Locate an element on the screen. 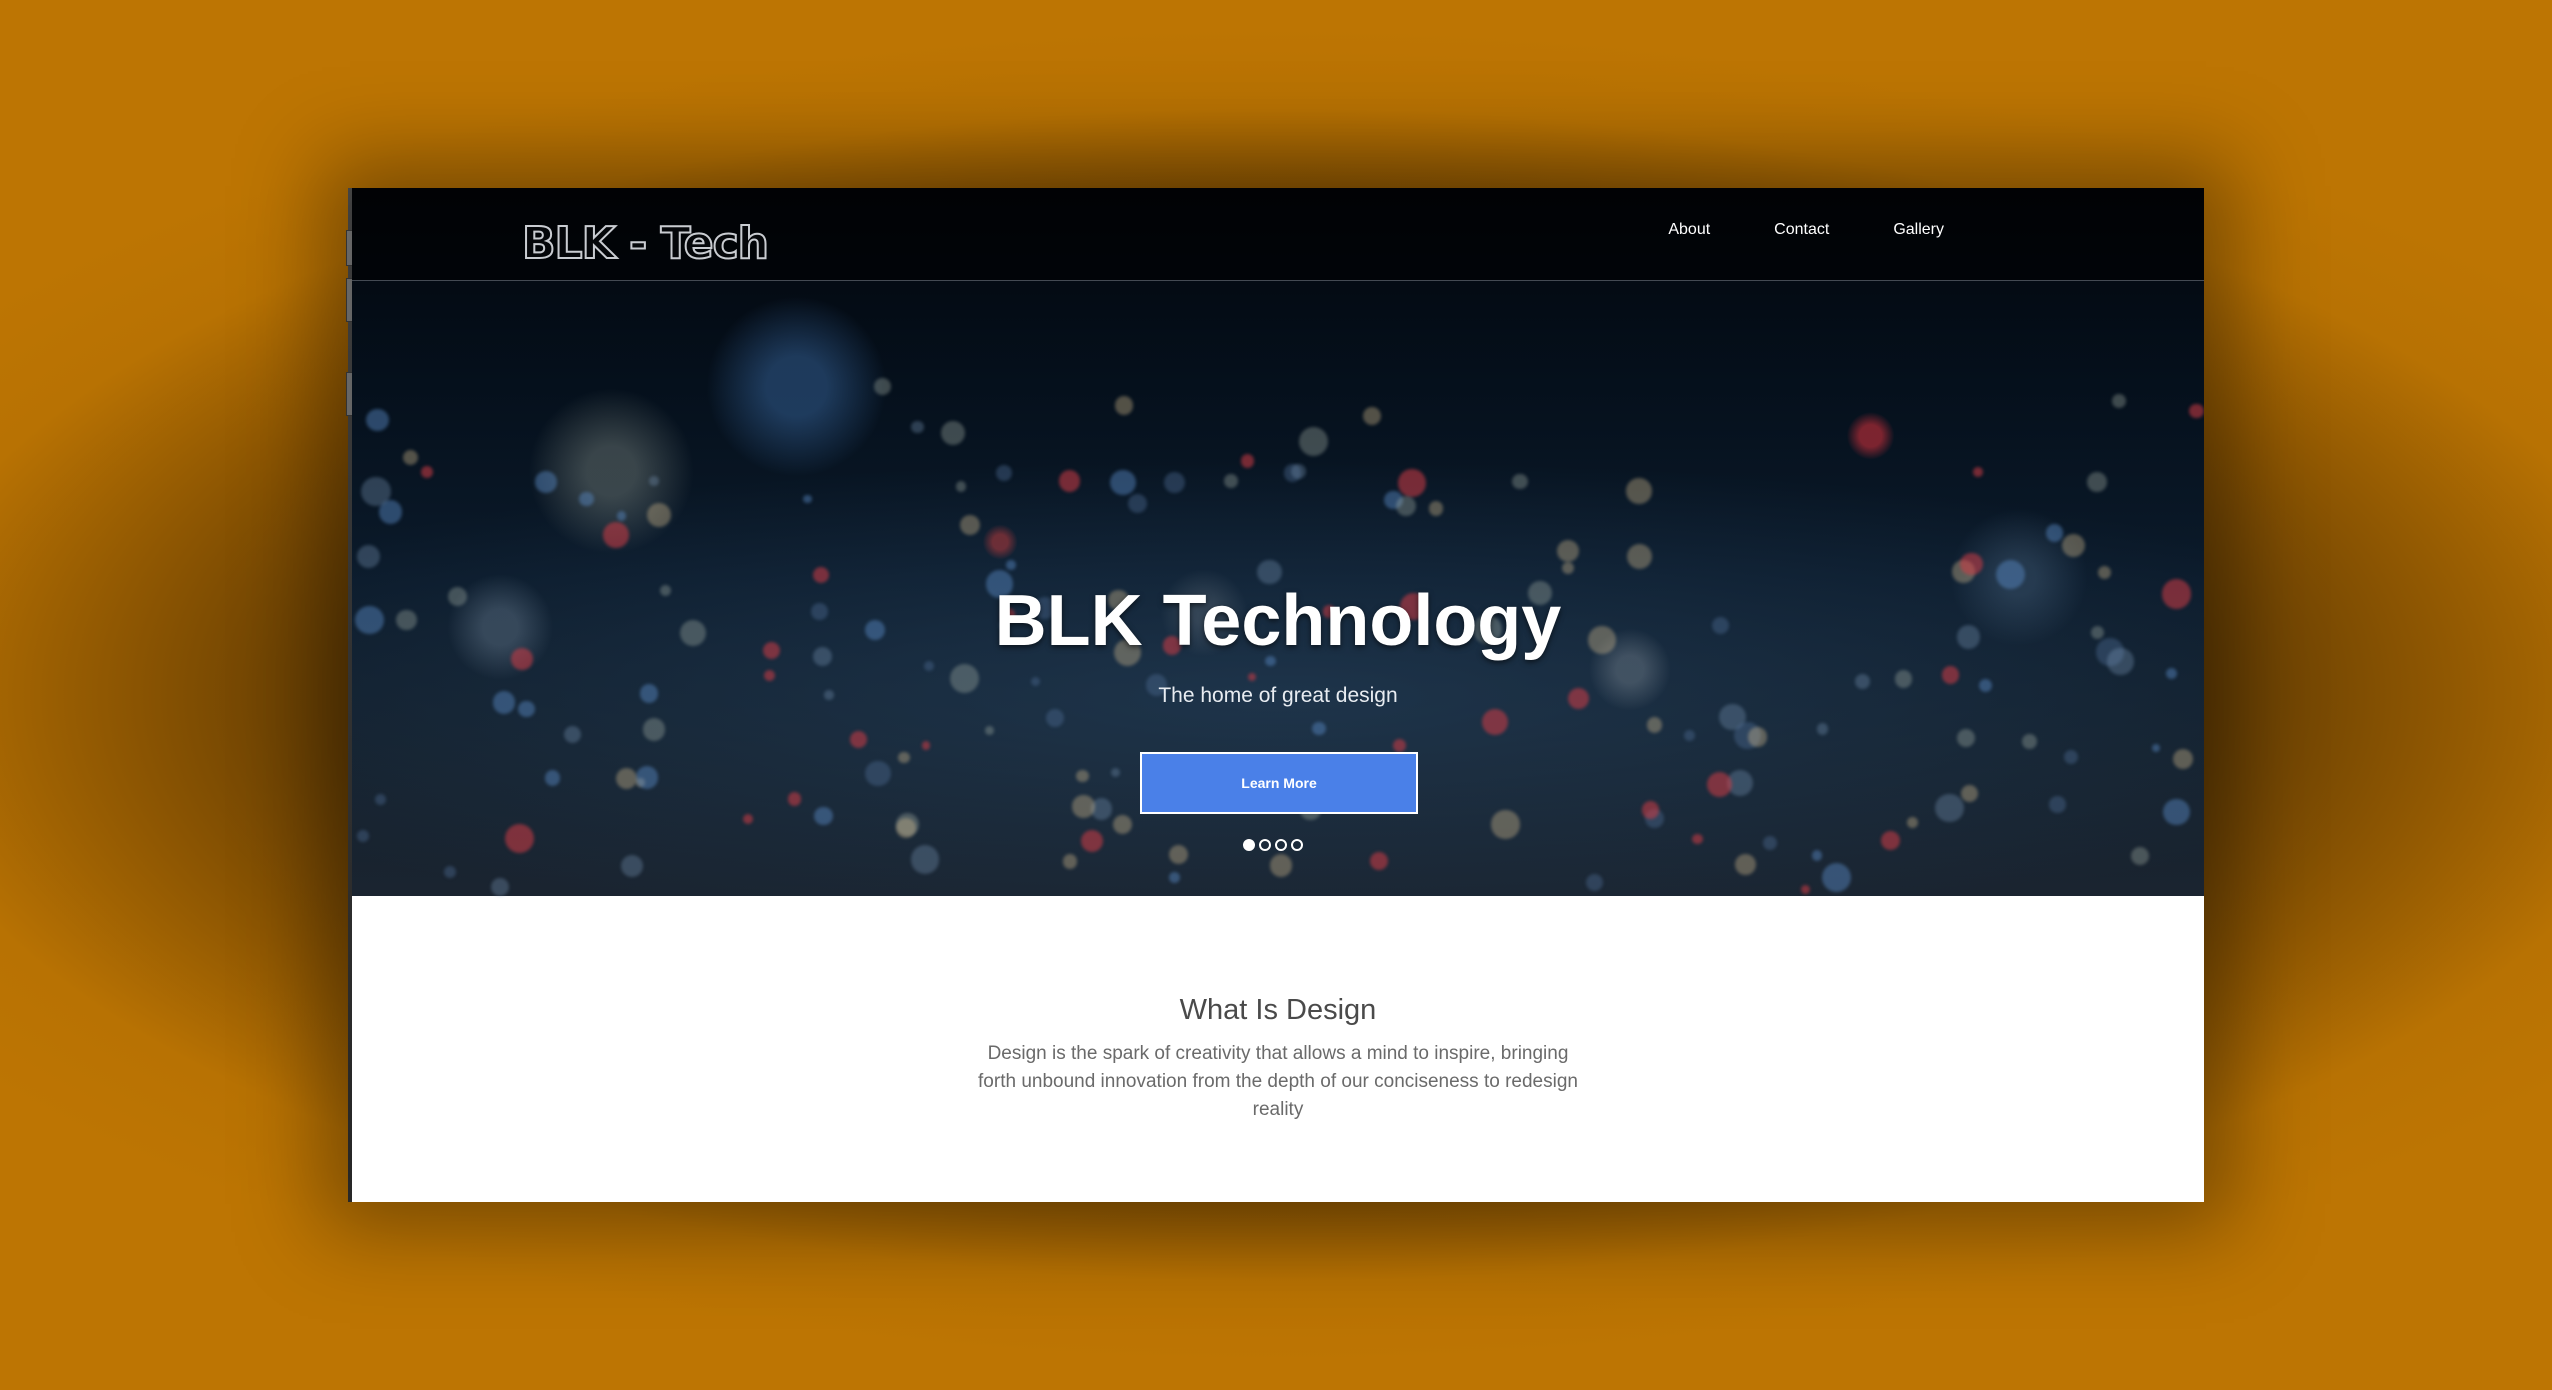 This screenshot has height=1390, width=2552. nav-link-gallery: Gallery is located at coordinates (1918, 230).